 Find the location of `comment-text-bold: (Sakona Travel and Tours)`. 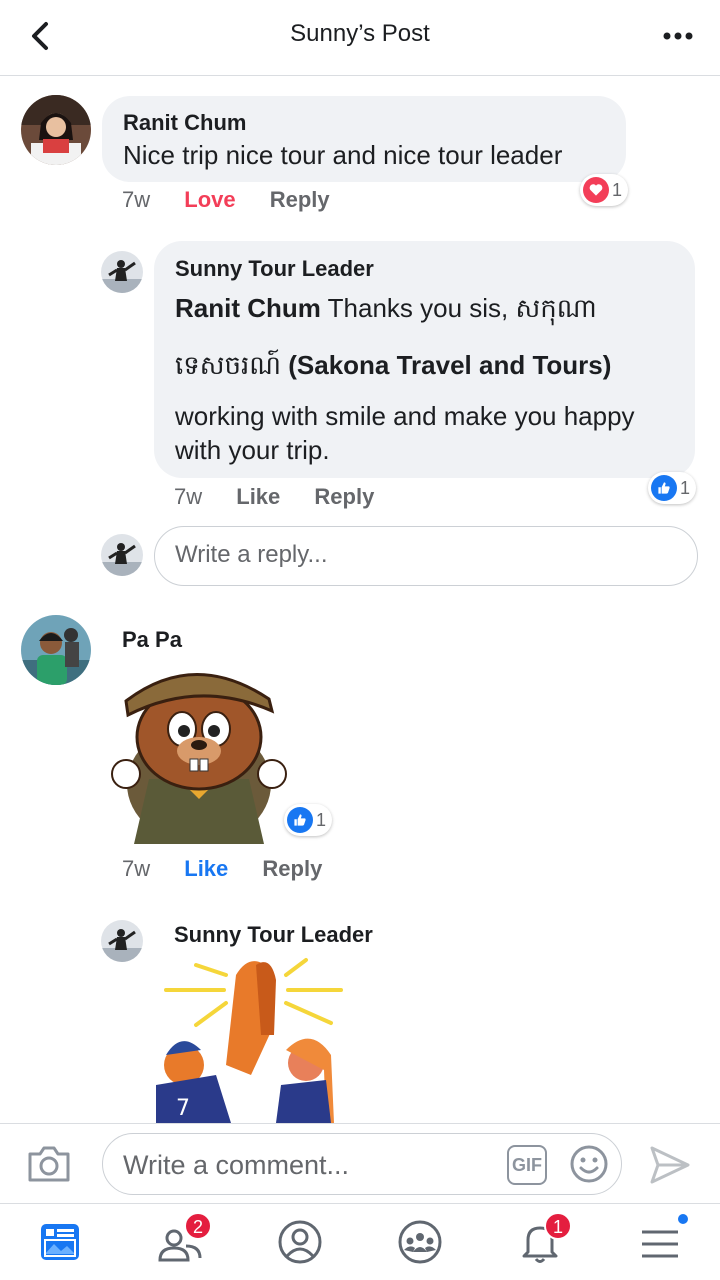

comment-text-bold: (Sakona Travel and Tours) is located at coordinates (446, 365).